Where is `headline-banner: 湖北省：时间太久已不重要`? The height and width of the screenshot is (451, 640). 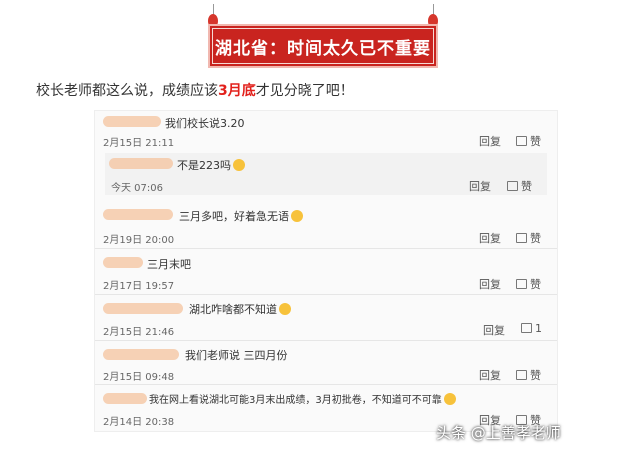
headline-banner: 湖北省：时间太久已不重要 is located at coordinates (323, 36).